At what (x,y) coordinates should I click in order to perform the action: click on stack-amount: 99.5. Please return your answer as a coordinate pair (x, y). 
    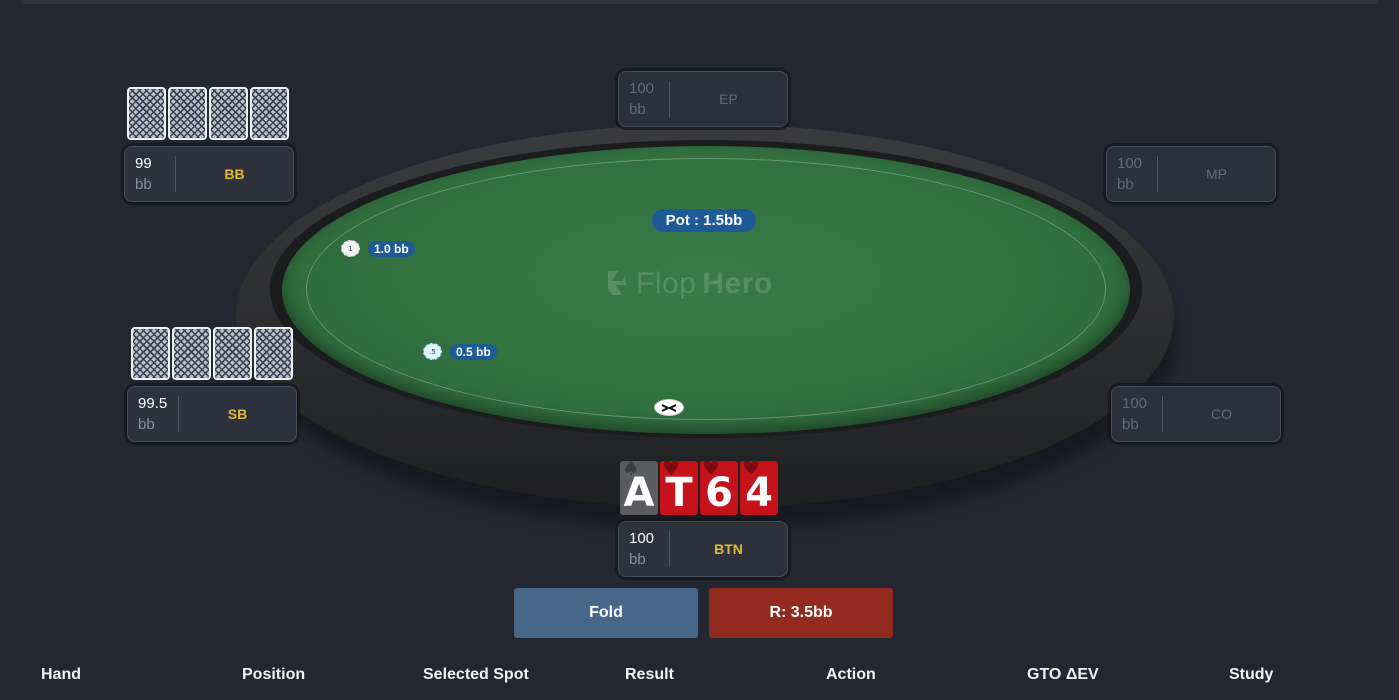
    Looking at the image, I should click on (153, 403).